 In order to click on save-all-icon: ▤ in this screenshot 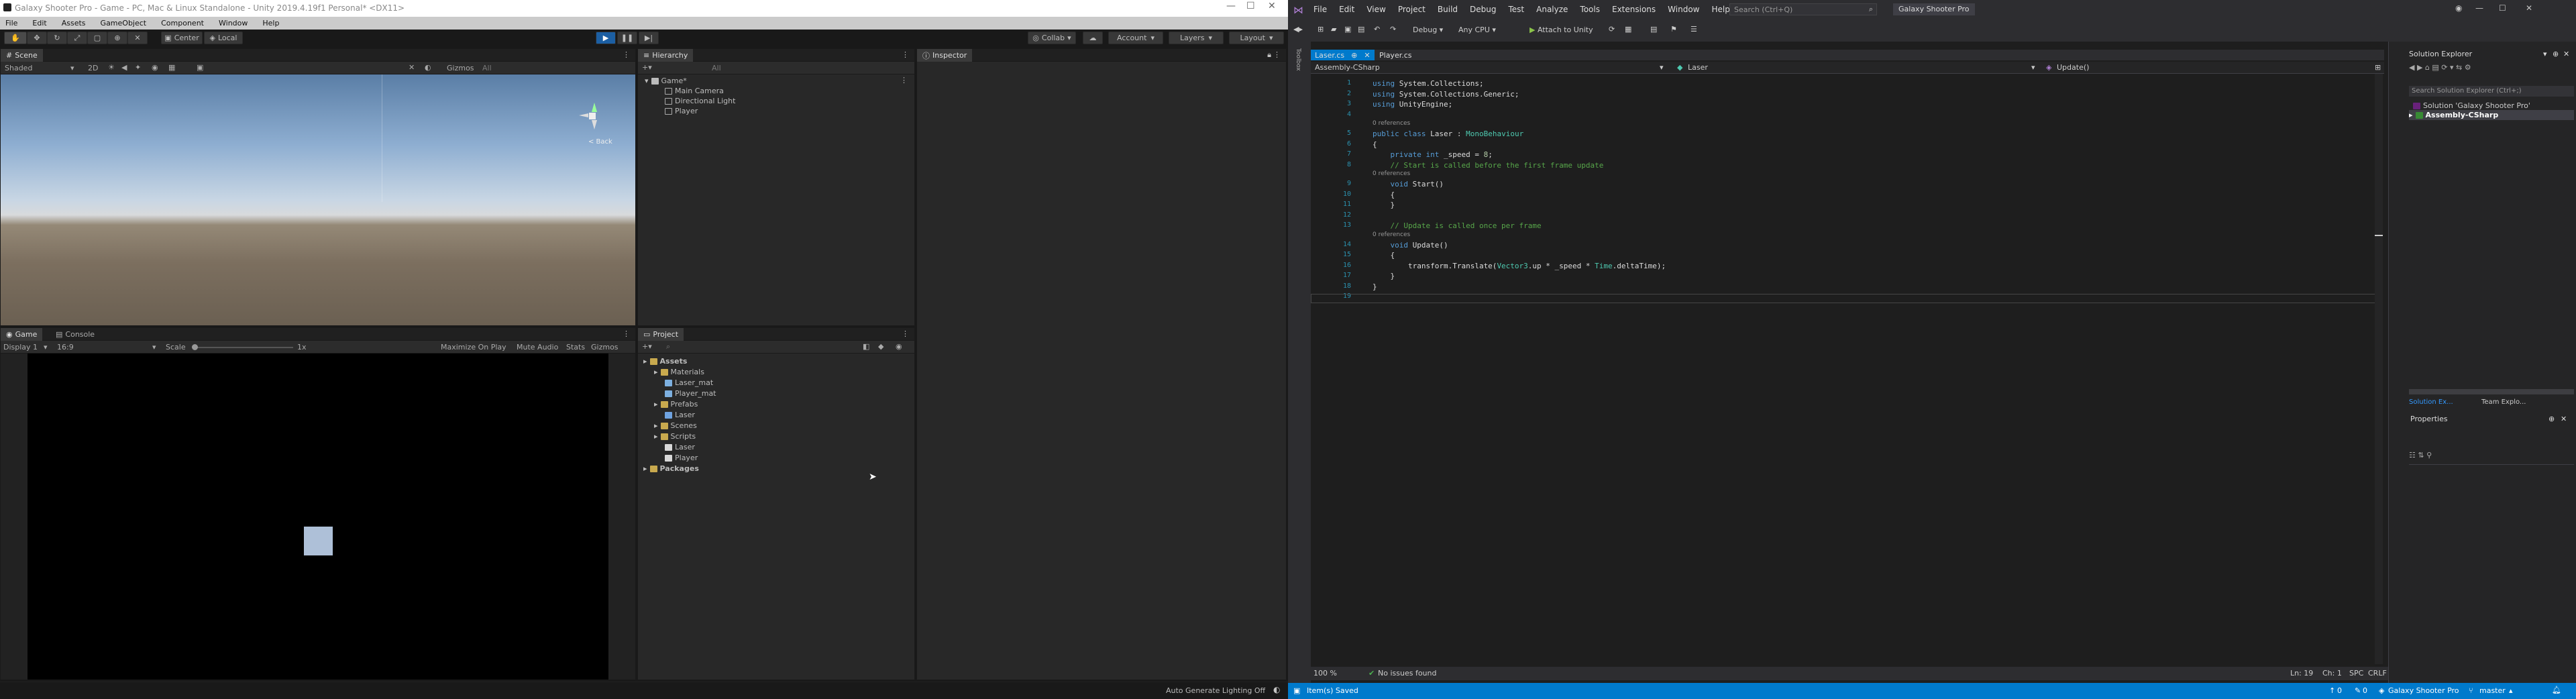, I will do `click(1361, 30)`.